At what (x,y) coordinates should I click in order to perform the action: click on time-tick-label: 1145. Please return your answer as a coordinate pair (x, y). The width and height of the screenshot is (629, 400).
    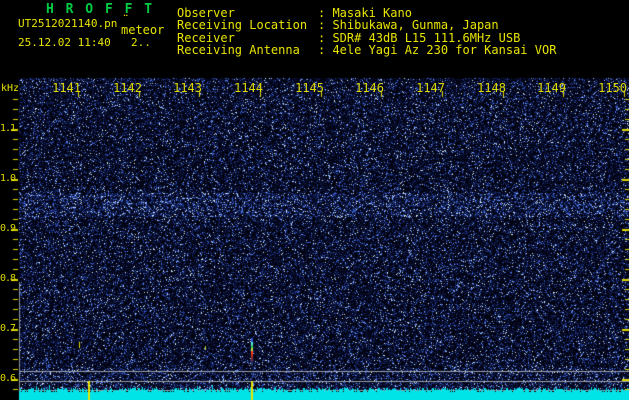
    Looking at the image, I should click on (309, 88).